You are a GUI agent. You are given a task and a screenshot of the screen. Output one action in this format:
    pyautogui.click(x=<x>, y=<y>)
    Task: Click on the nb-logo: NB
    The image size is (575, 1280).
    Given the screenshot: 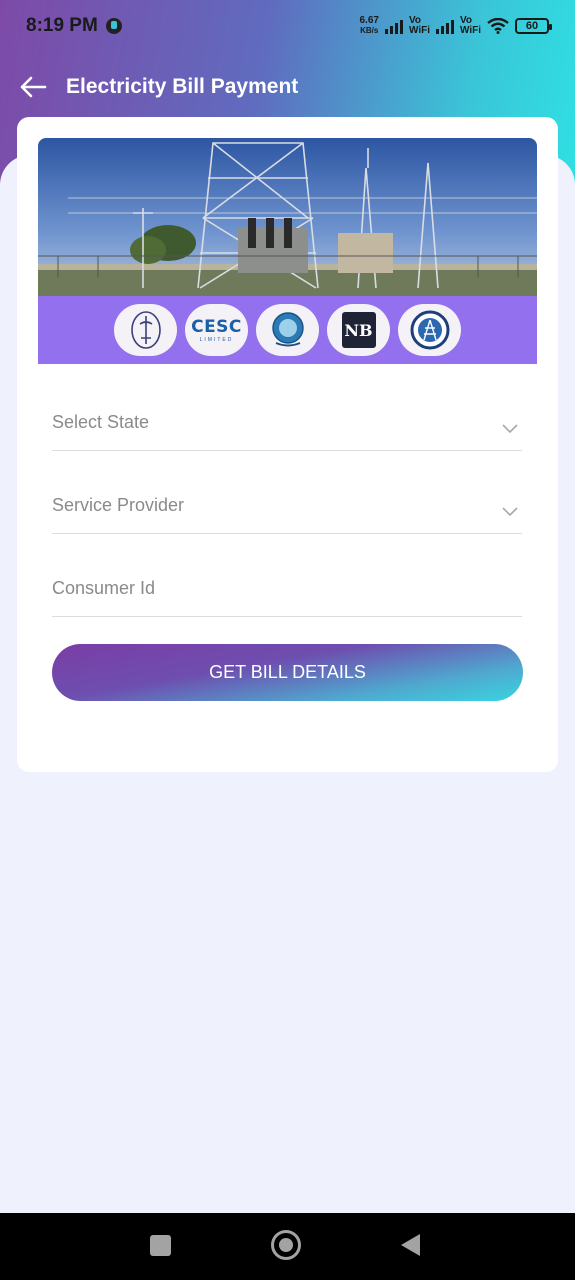 What is the action you would take?
    pyautogui.click(x=358, y=330)
    